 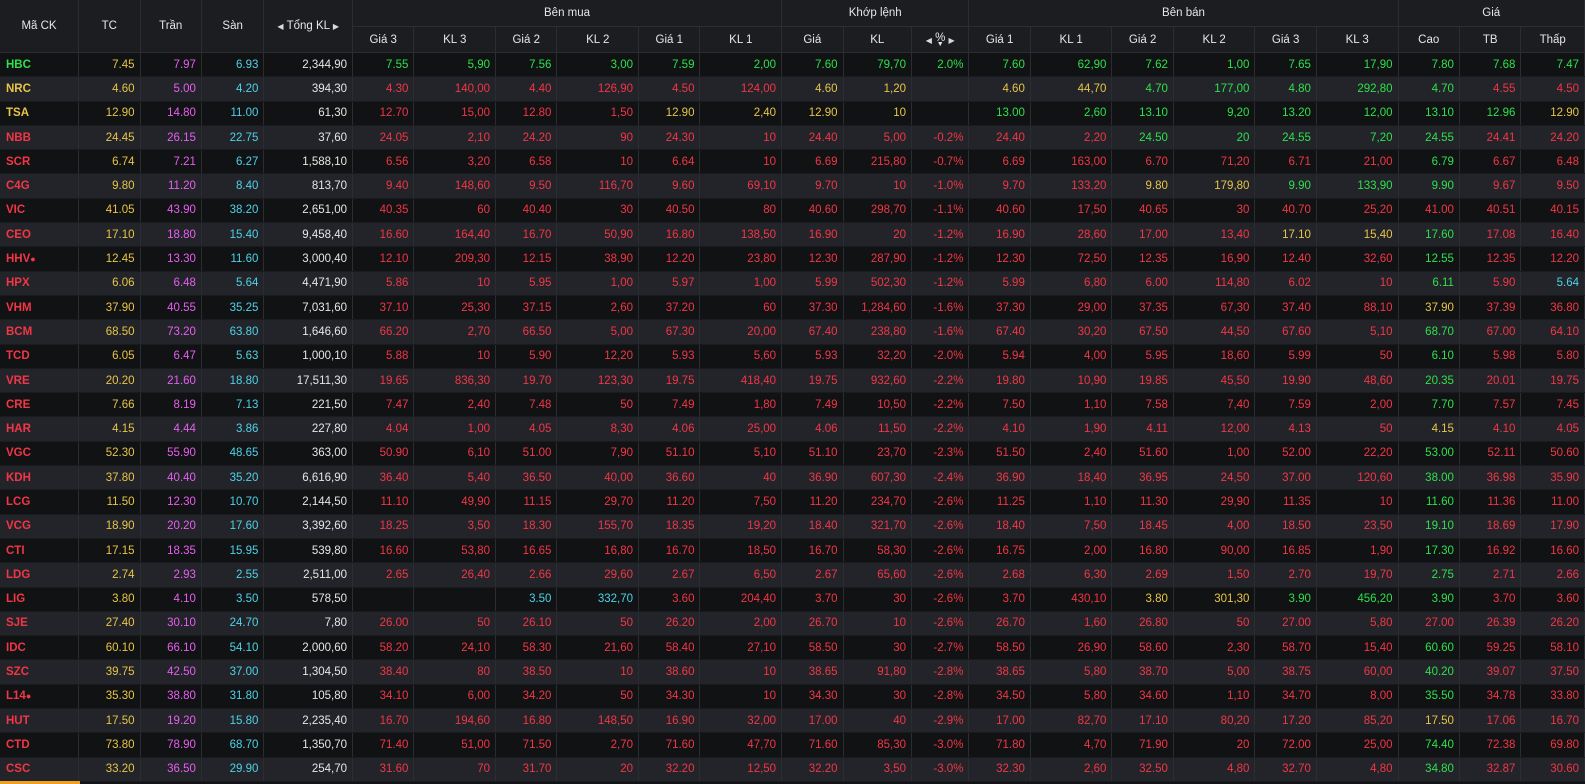 I want to click on cell-b1: 16.70, so click(x=669, y=551).